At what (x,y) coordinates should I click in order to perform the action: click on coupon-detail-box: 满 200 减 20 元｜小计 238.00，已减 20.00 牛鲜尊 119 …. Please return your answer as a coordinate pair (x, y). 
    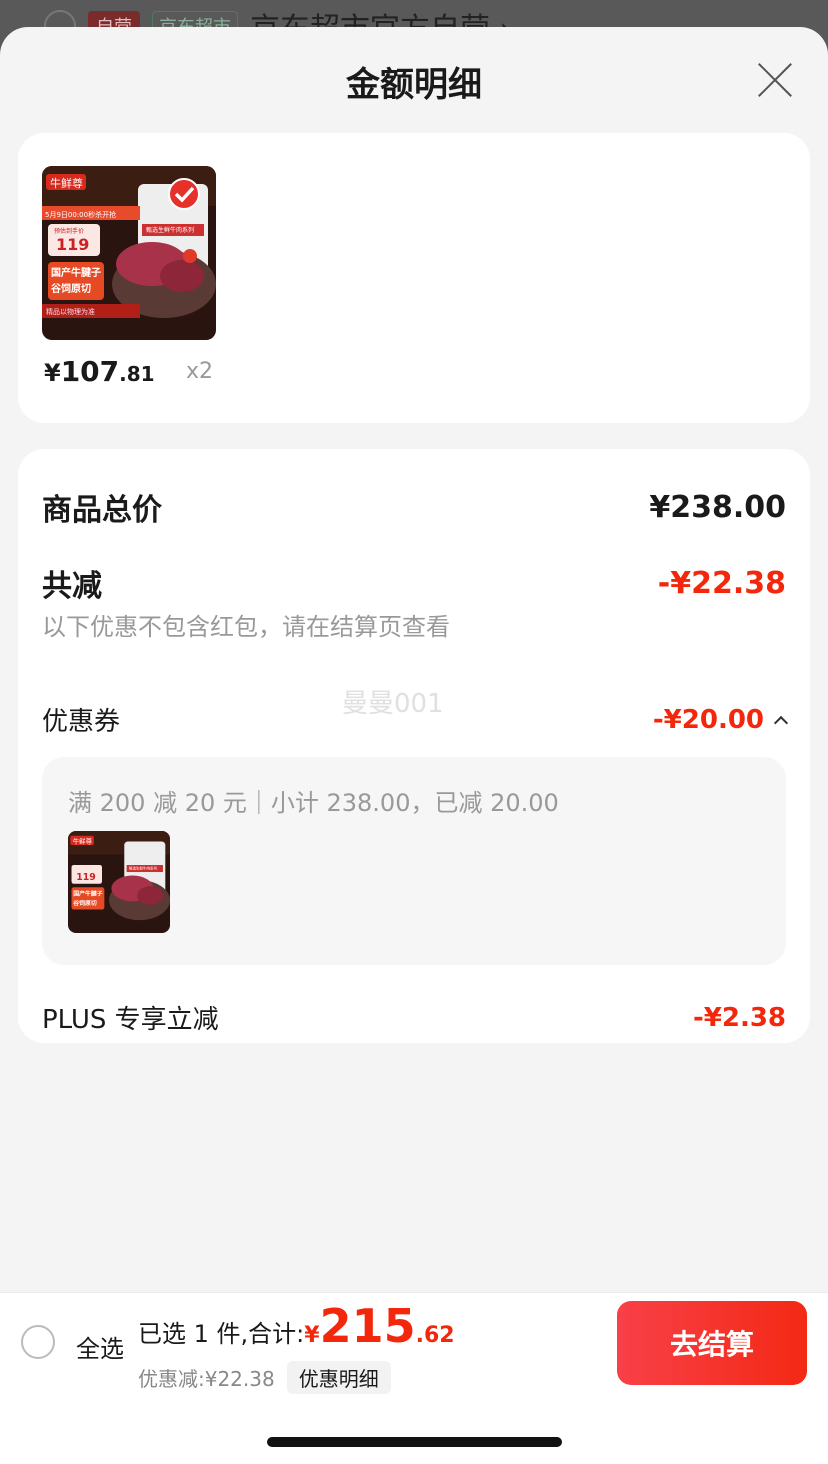
    Looking at the image, I should click on (414, 861).